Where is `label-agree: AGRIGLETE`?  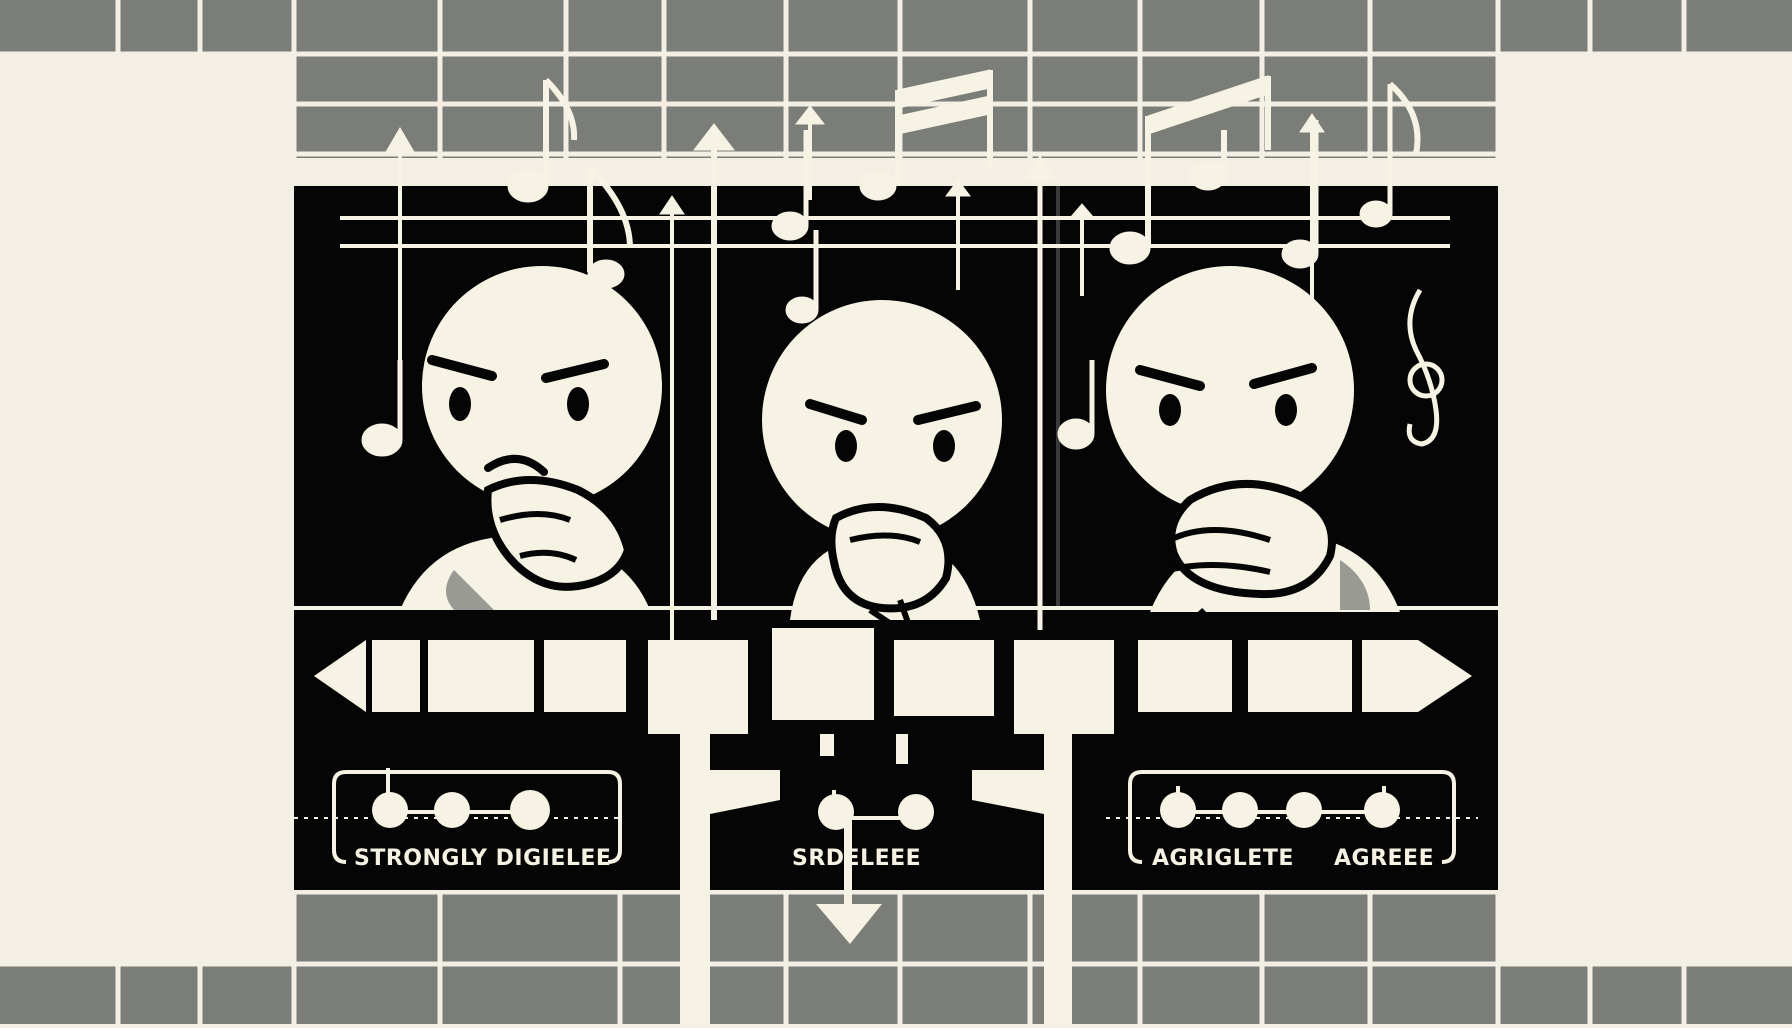 label-agree: AGRIGLETE is located at coordinates (1223, 858).